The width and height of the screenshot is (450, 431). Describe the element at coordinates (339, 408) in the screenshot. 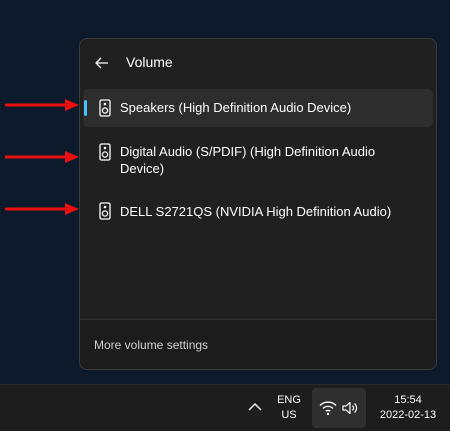

I see `quick-settings-button` at that location.